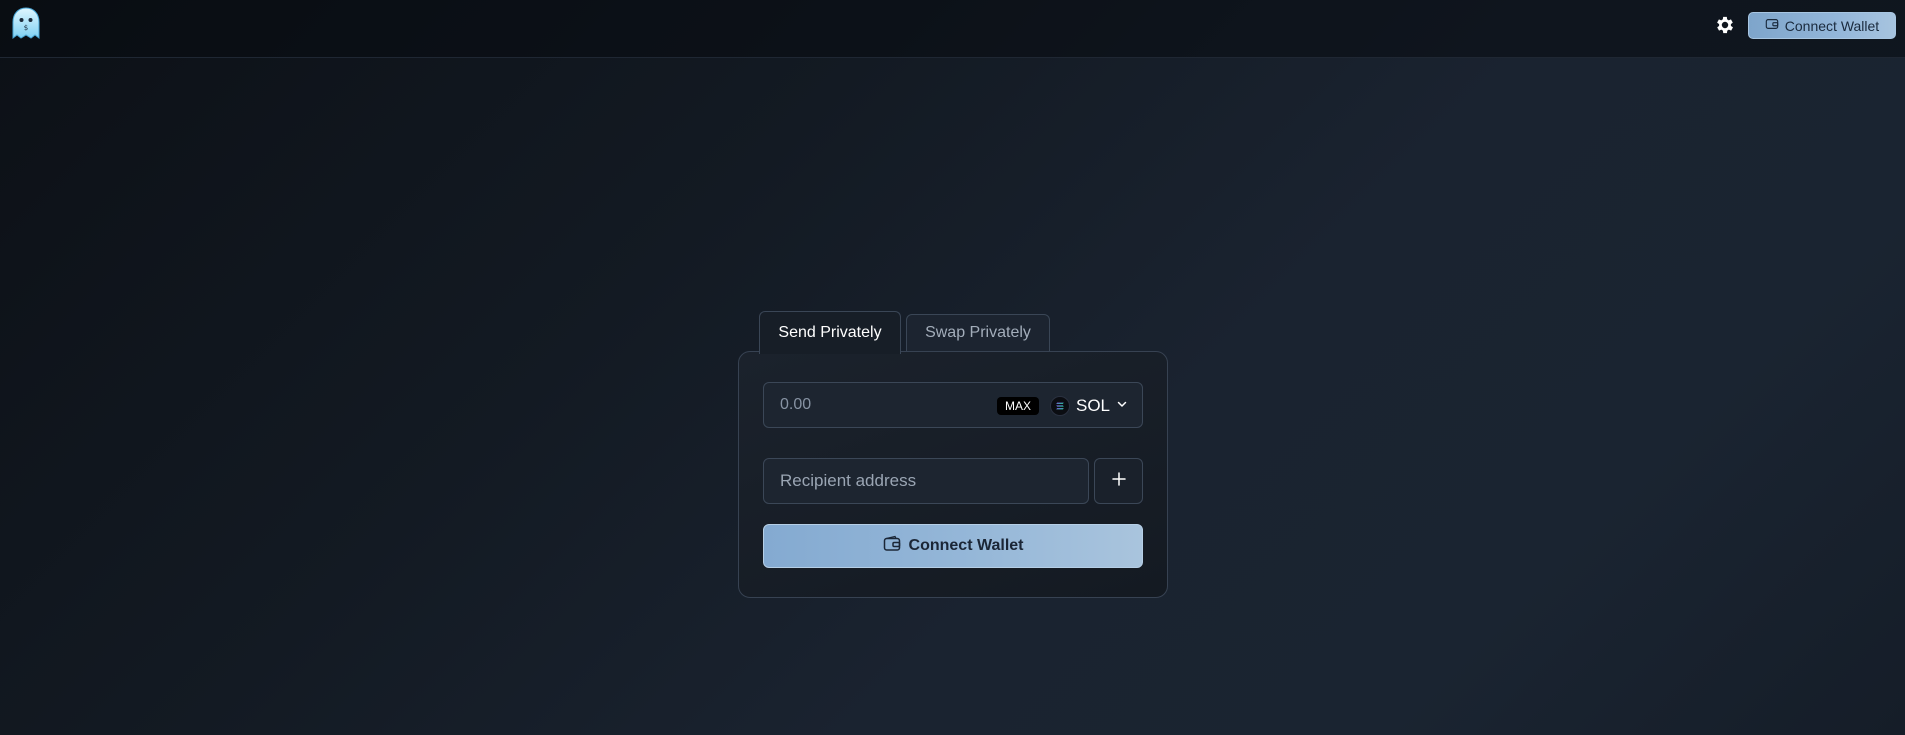  Describe the element at coordinates (1060, 406) in the screenshot. I see `solana-icon` at that location.